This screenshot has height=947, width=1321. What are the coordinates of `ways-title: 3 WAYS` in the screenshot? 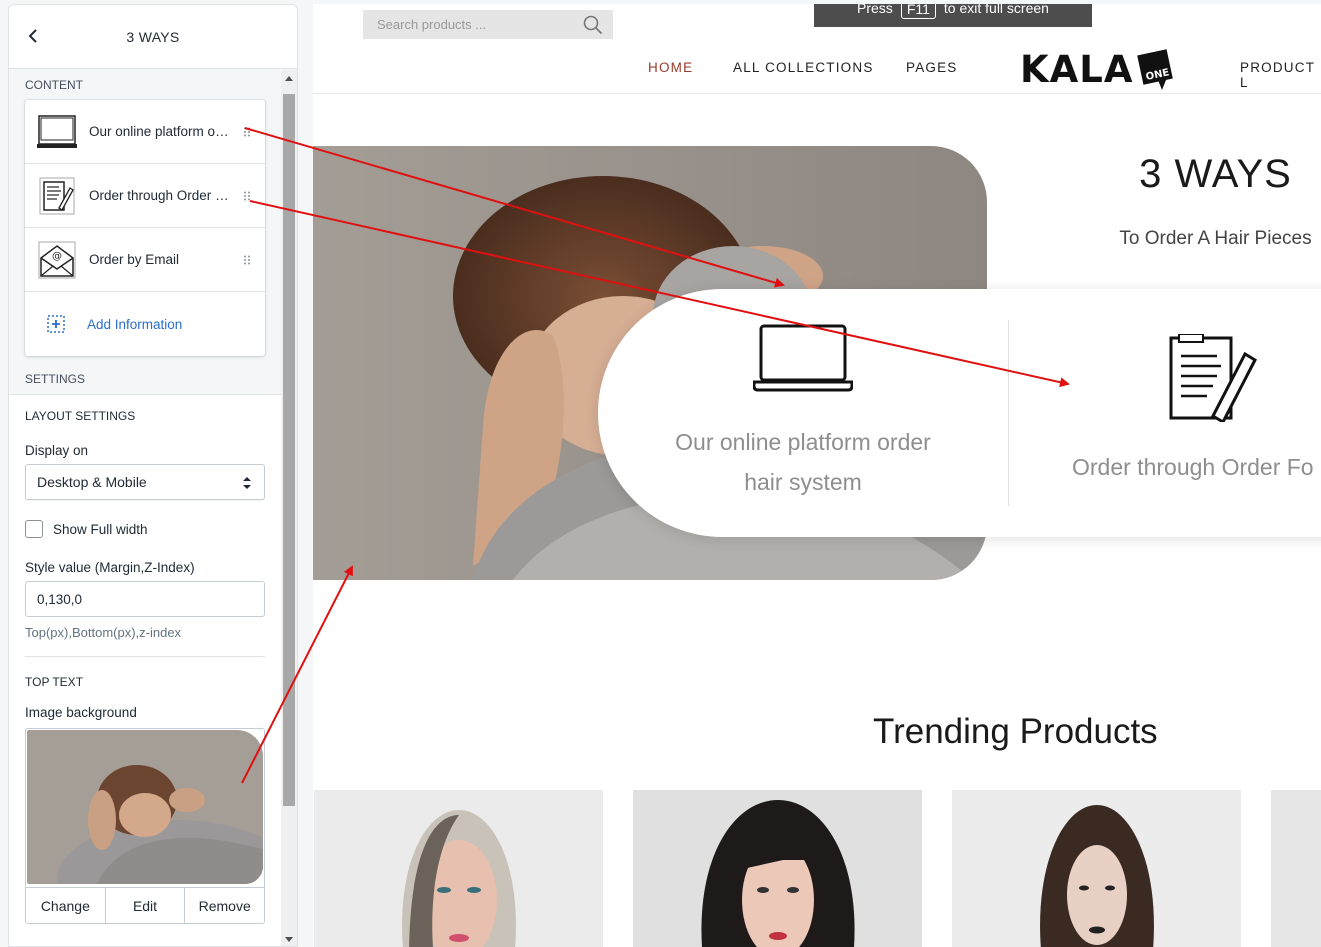 It's located at (1215, 174).